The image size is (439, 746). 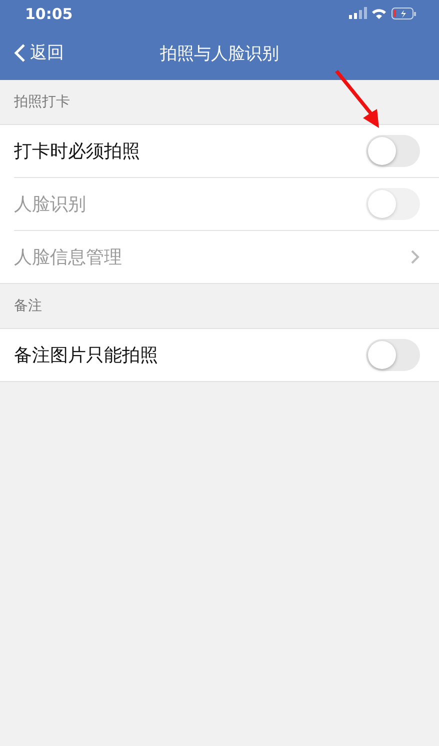 I want to click on status-time: 10:05, so click(x=49, y=13).